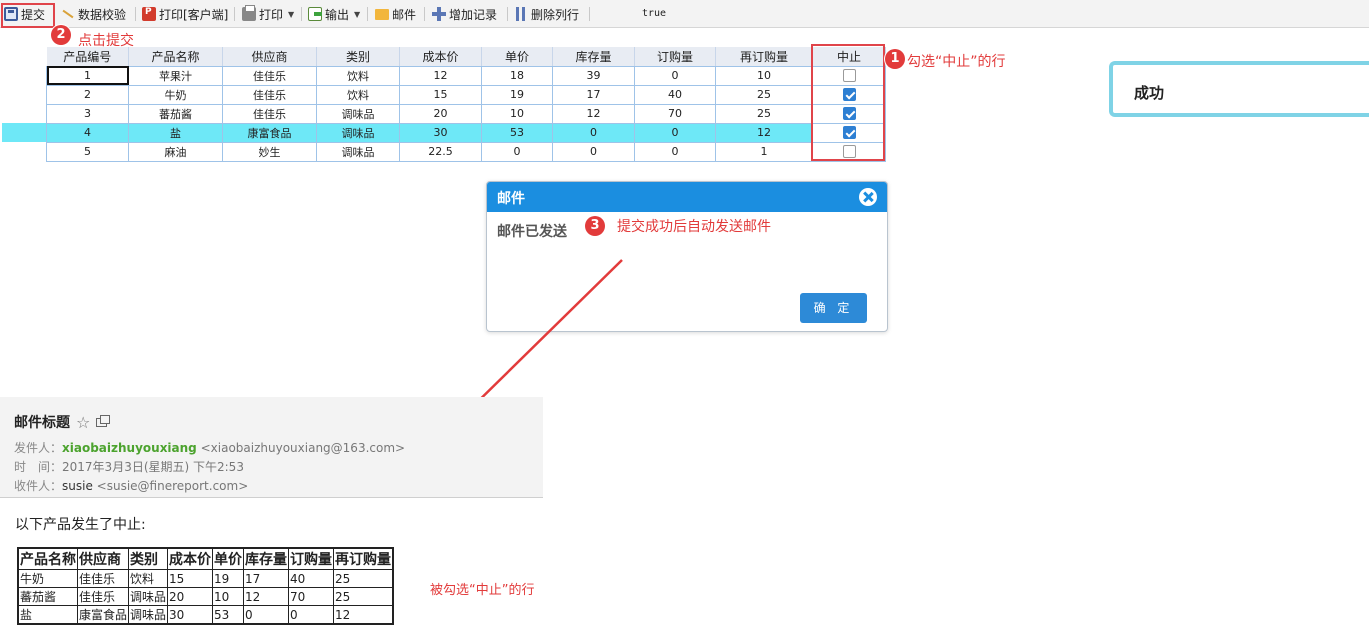 Image resolution: width=1369 pixels, height=644 pixels. I want to click on grid-row: 2 牛奶 佳佳乐 饮料 15 19 17 40 25, so click(466, 94).